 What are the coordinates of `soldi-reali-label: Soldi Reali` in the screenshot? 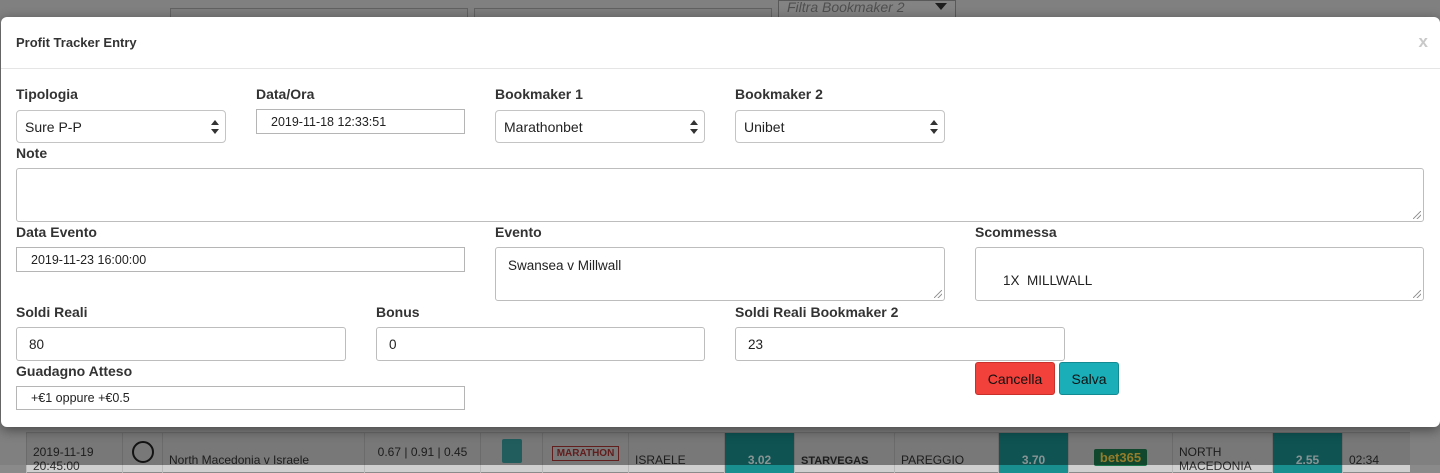 It's located at (52, 312).